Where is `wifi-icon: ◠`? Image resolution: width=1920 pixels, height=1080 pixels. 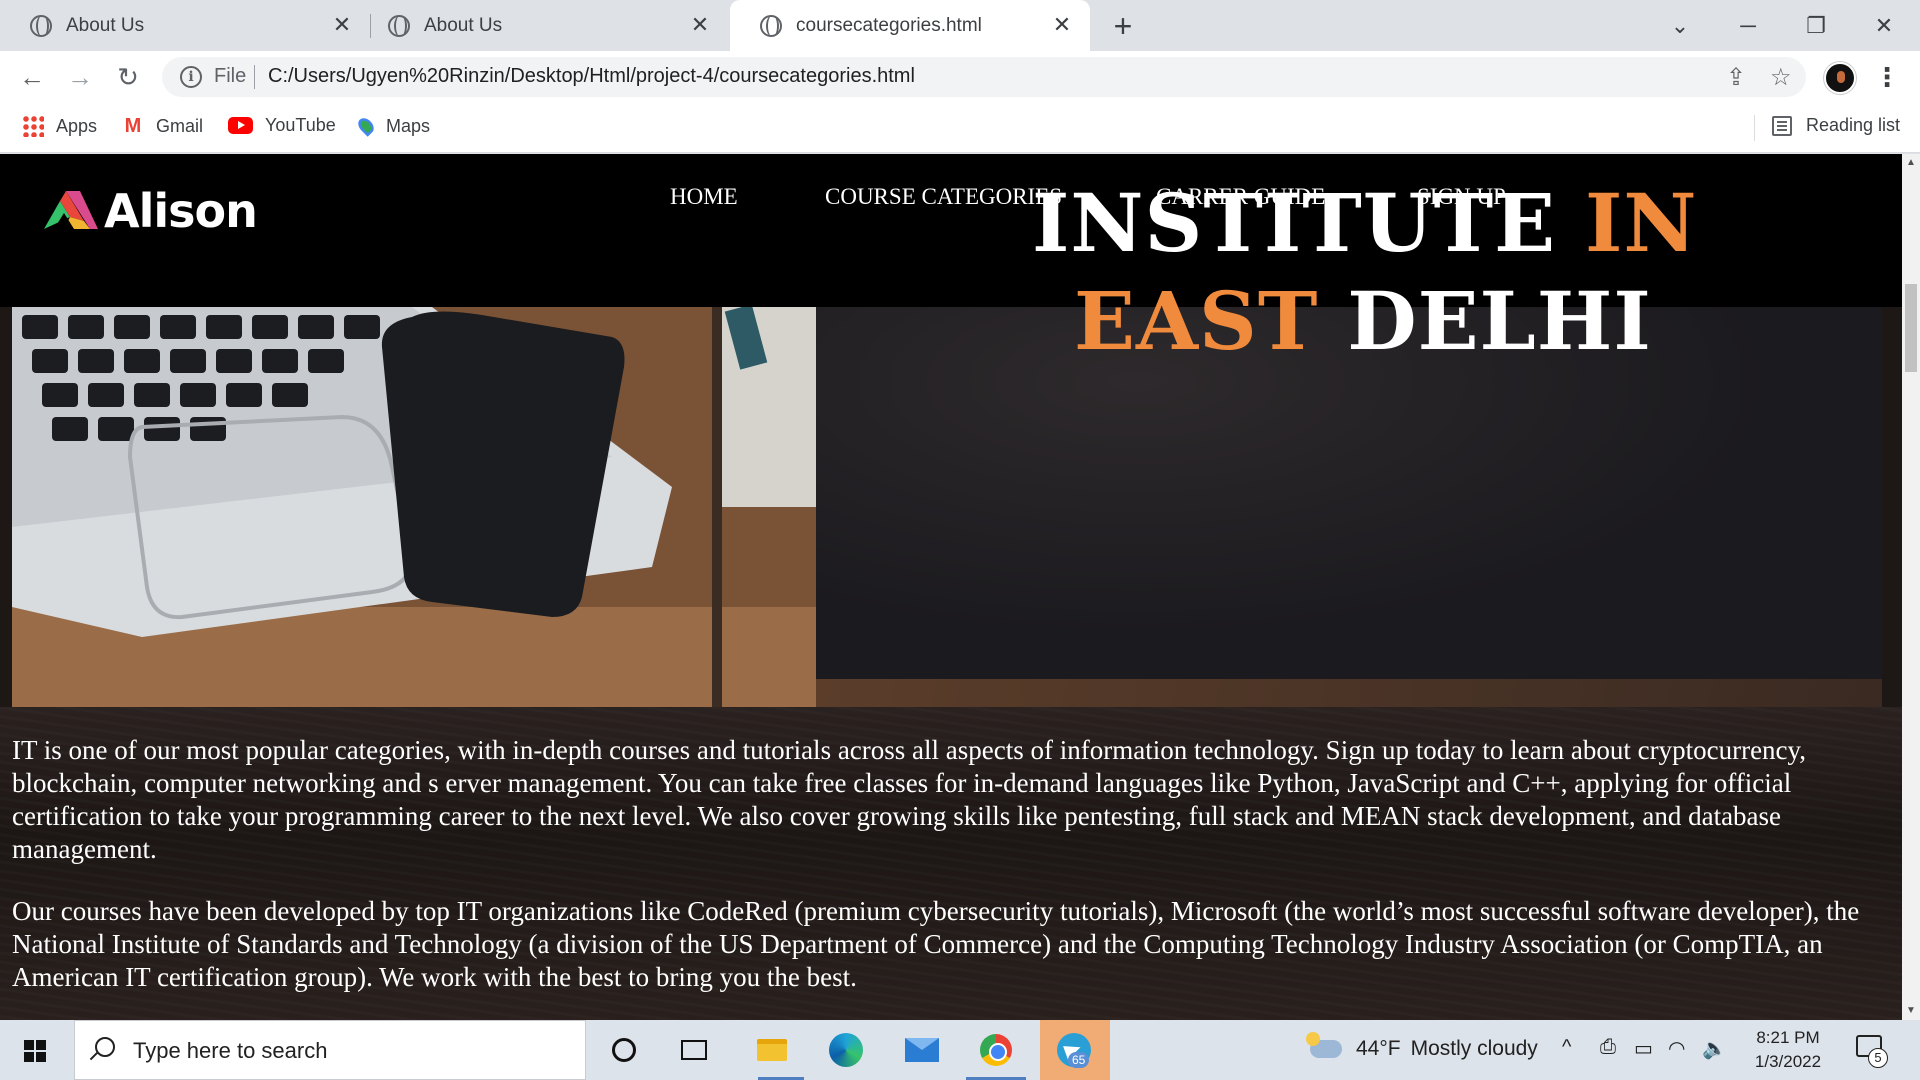
wifi-icon: ◠ is located at coordinates (1676, 1048).